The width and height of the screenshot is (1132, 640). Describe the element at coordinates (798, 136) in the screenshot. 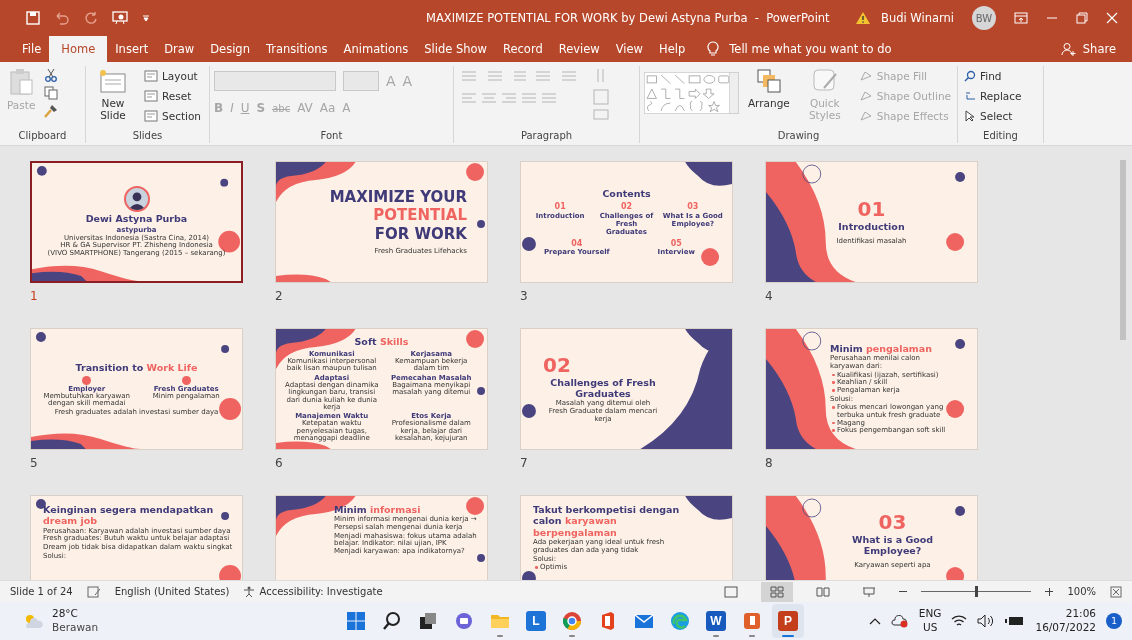

I see `group-label: Drawing` at that location.